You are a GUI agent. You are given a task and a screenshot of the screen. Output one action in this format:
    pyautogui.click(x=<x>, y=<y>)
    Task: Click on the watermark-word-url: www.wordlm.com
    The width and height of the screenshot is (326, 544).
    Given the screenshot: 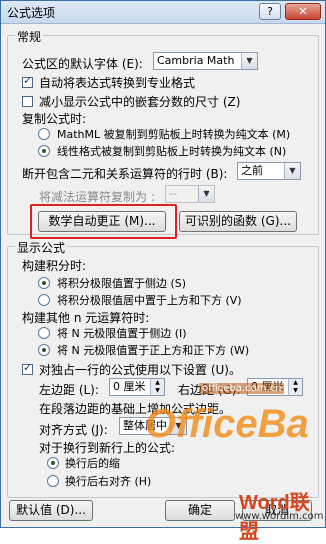 What is the action you would take?
    pyautogui.click(x=279, y=516)
    